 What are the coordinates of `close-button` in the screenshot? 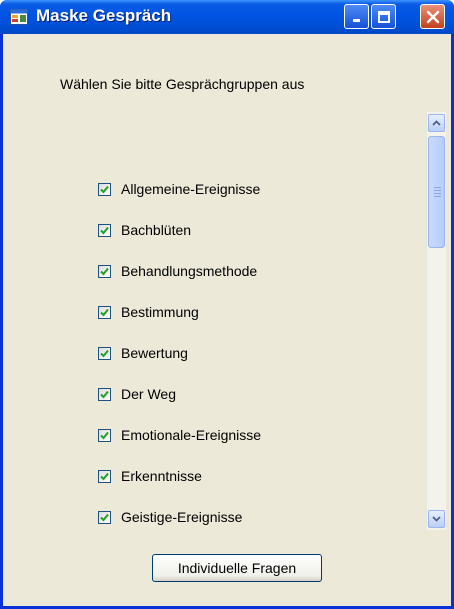 It's located at (432, 16).